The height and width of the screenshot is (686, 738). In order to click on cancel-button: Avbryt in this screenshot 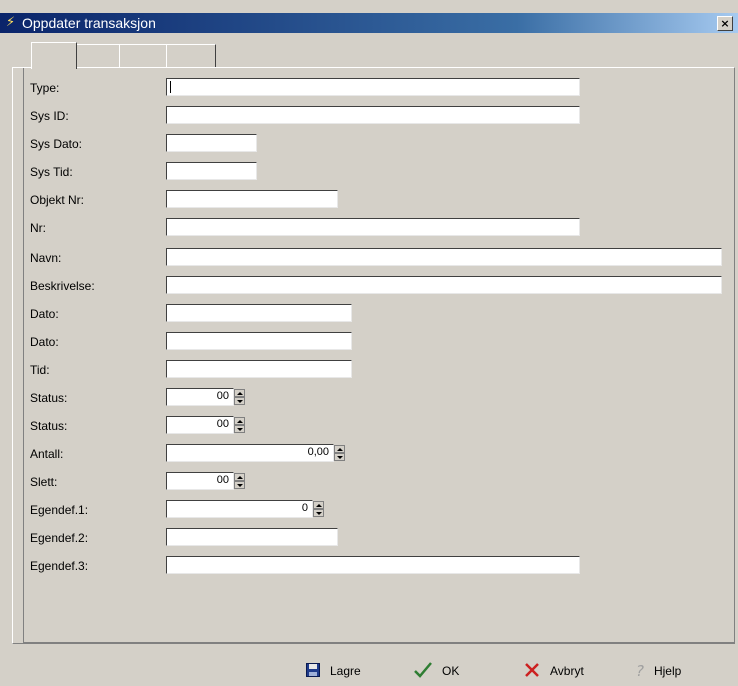, I will do `click(554, 671)`.